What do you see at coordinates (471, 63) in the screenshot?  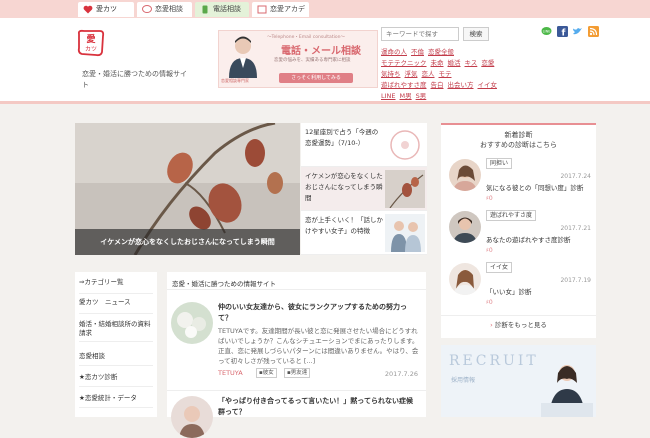 I see `keyword-link: キス` at bounding box center [471, 63].